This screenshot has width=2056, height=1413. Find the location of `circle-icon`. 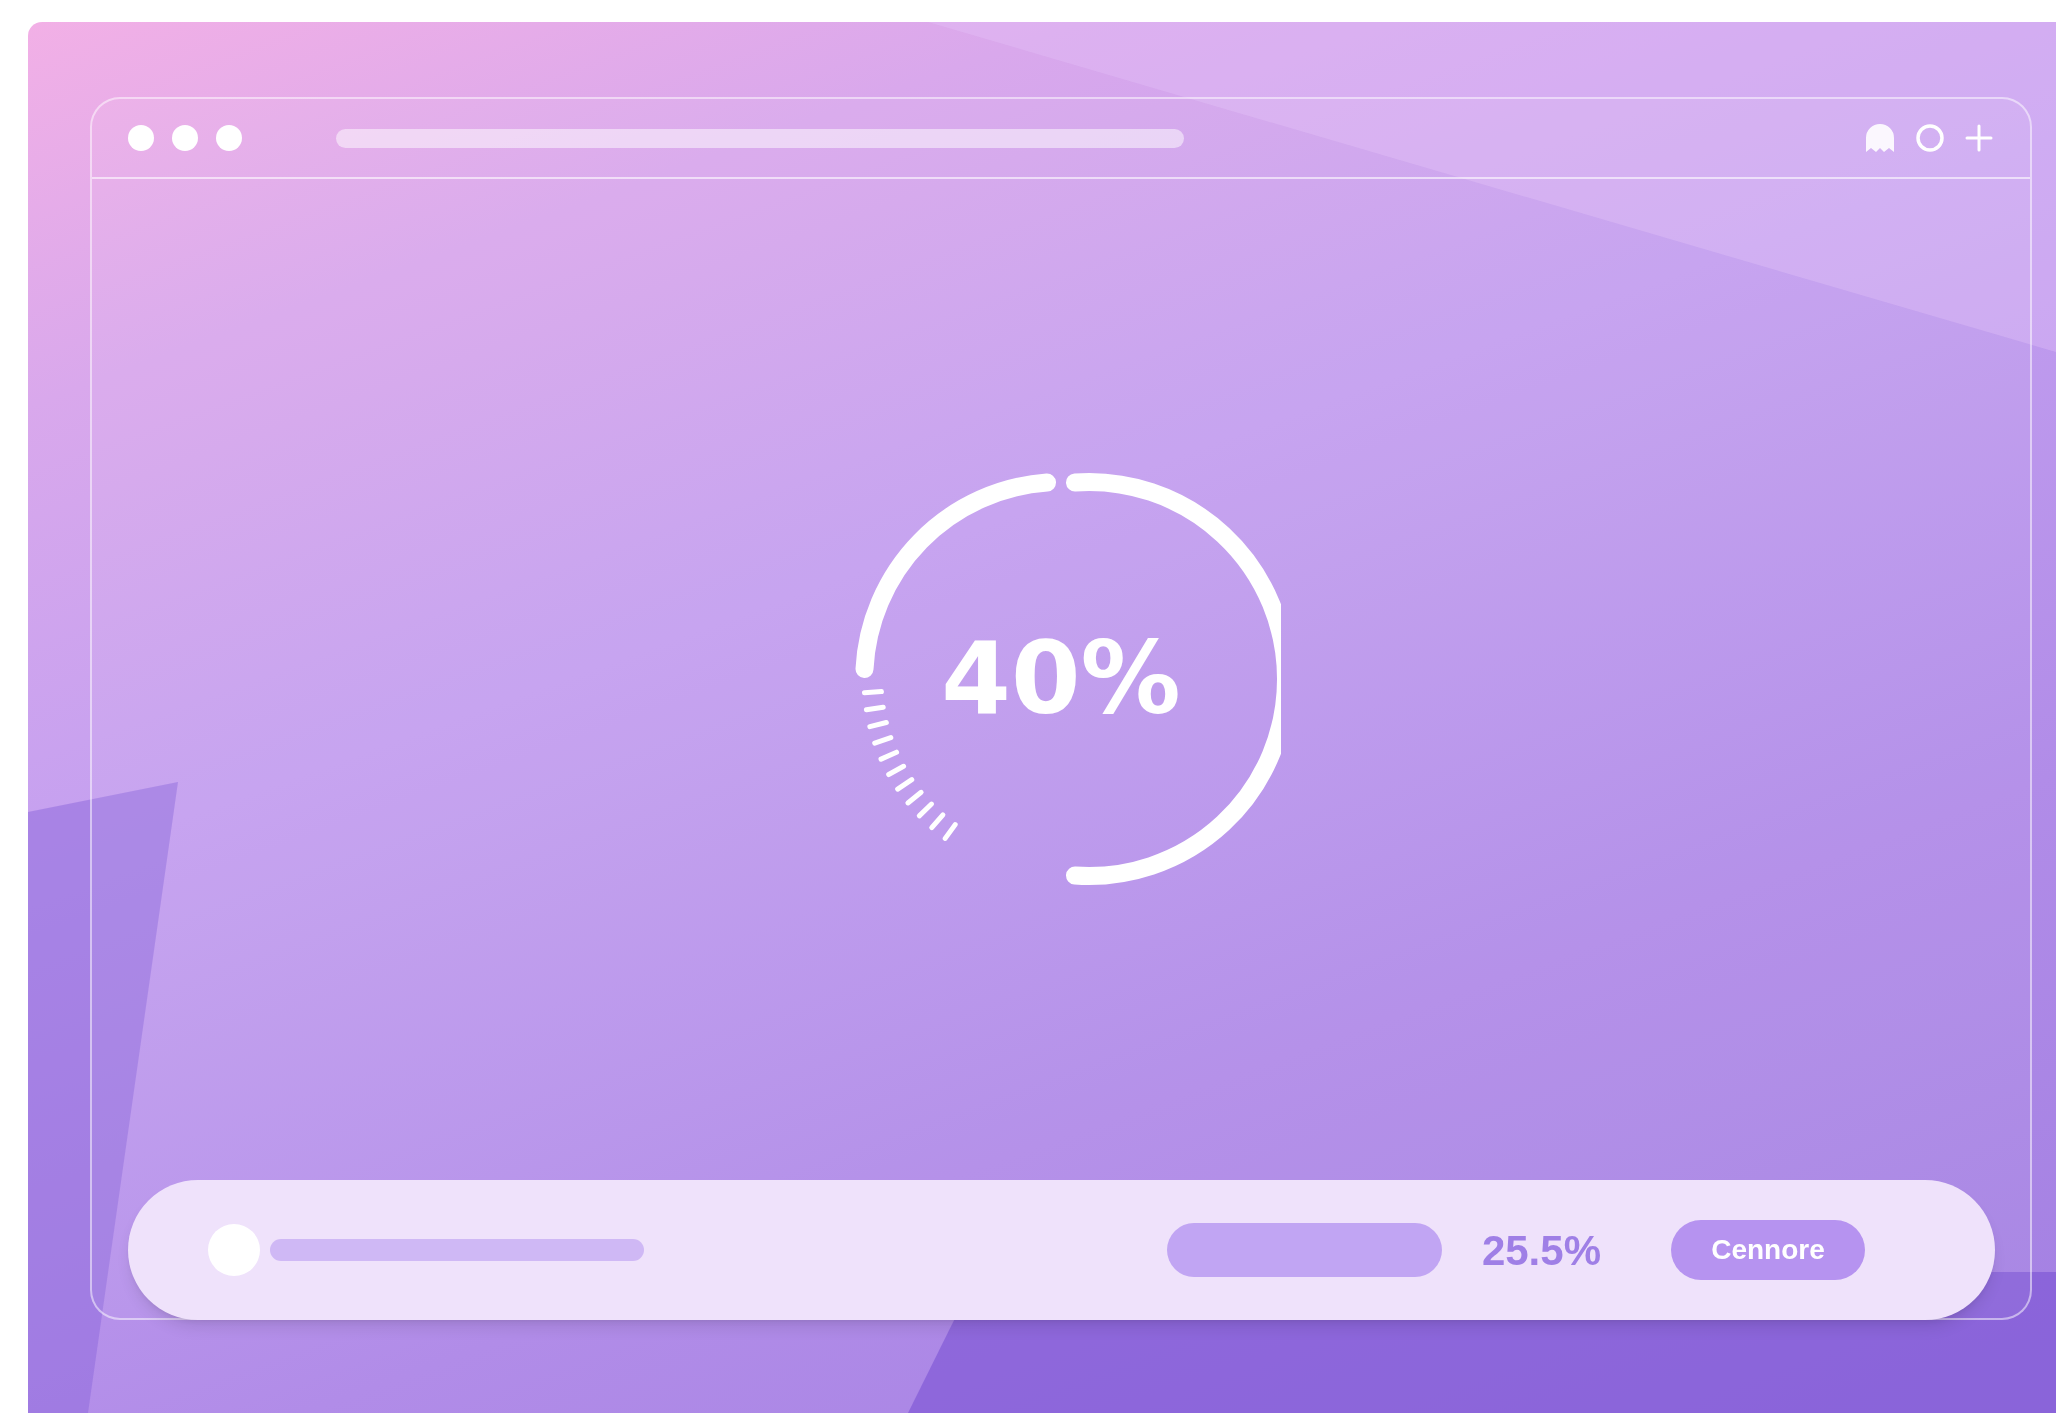

circle-icon is located at coordinates (1930, 138).